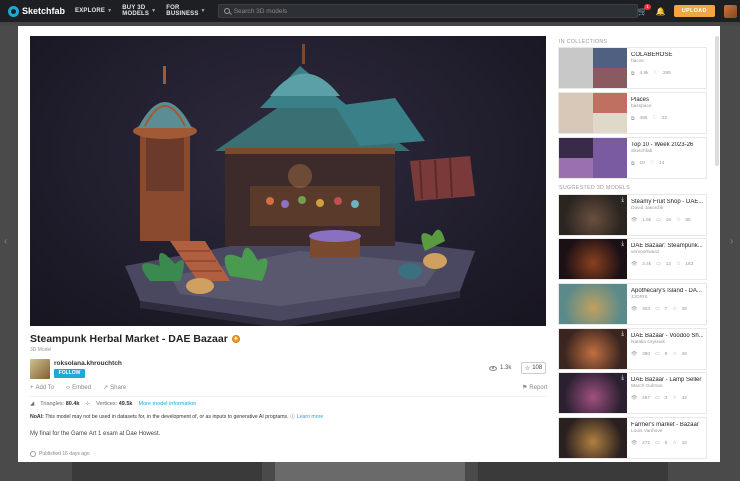 The height and width of the screenshot is (481, 740). Describe the element at coordinates (661, 11) in the screenshot. I see `notification-bell-icon: 🔔` at that location.